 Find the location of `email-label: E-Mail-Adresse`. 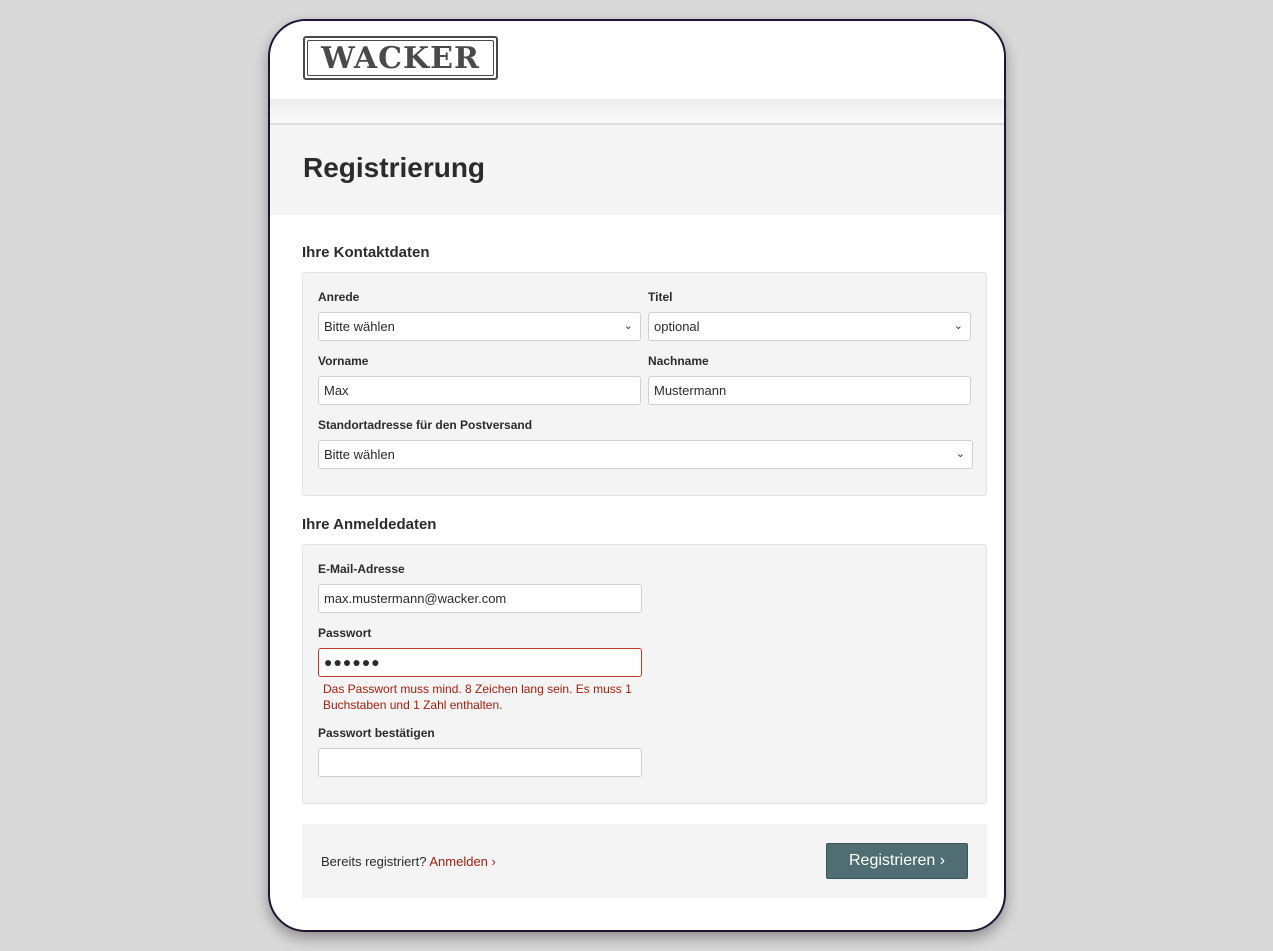

email-label: E-Mail-Adresse is located at coordinates (361, 569).